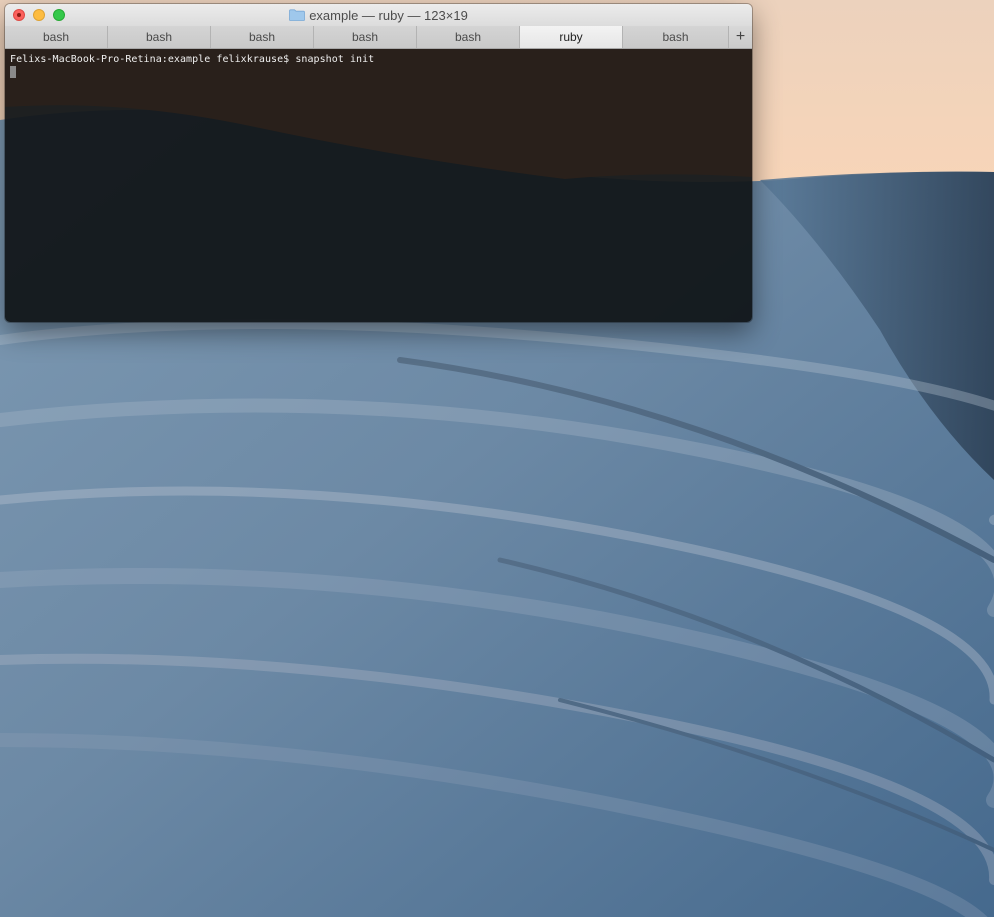  What do you see at coordinates (297, 15) in the screenshot?
I see `folder-icon` at bounding box center [297, 15].